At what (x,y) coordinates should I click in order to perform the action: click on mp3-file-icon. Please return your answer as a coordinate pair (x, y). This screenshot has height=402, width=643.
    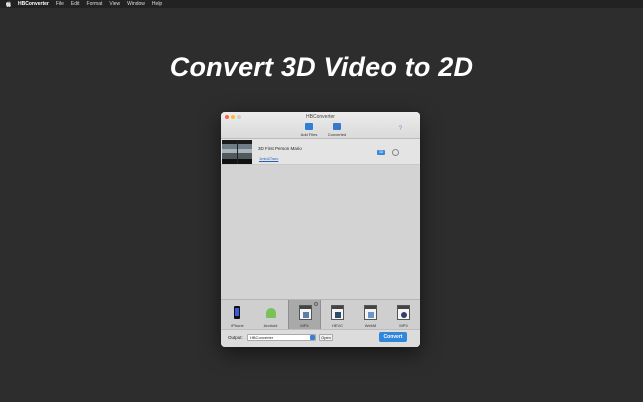
    Looking at the image, I should click on (403, 312).